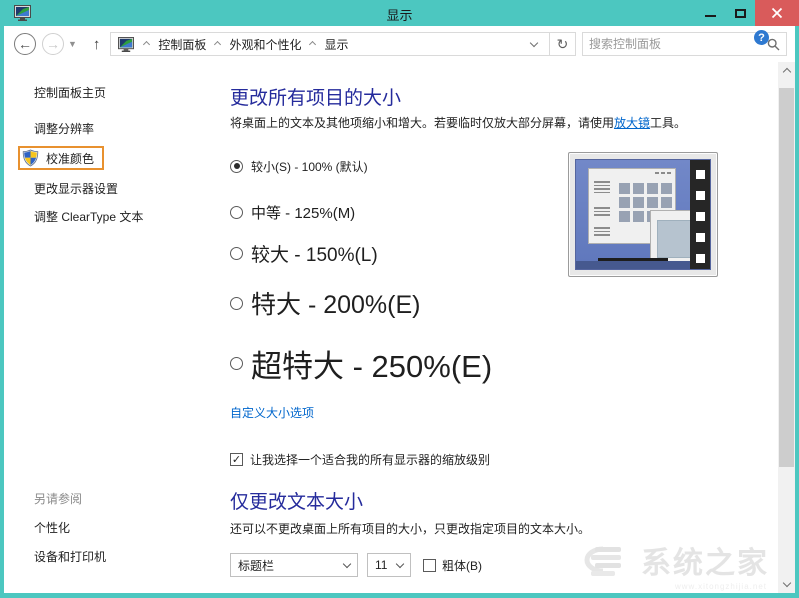 The width and height of the screenshot is (799, 598). I want to click on sidebar-item-adjust-resolution: 调整分辨率, so click(132, 128).